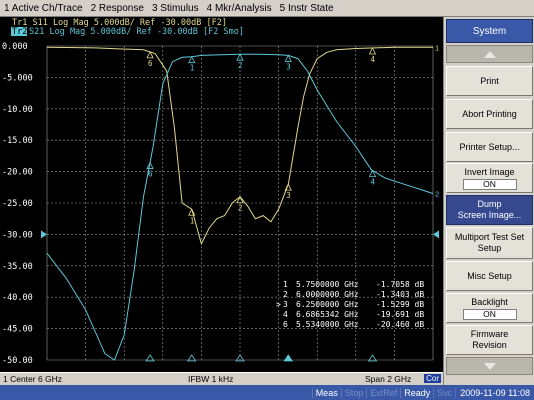 Image resolution: width=534 pixels, height=400 pixels. Describe the element at coordinates (32, 379) in the screenshot. I see `center-frequency: 1 Center 6 GHz` at that location.